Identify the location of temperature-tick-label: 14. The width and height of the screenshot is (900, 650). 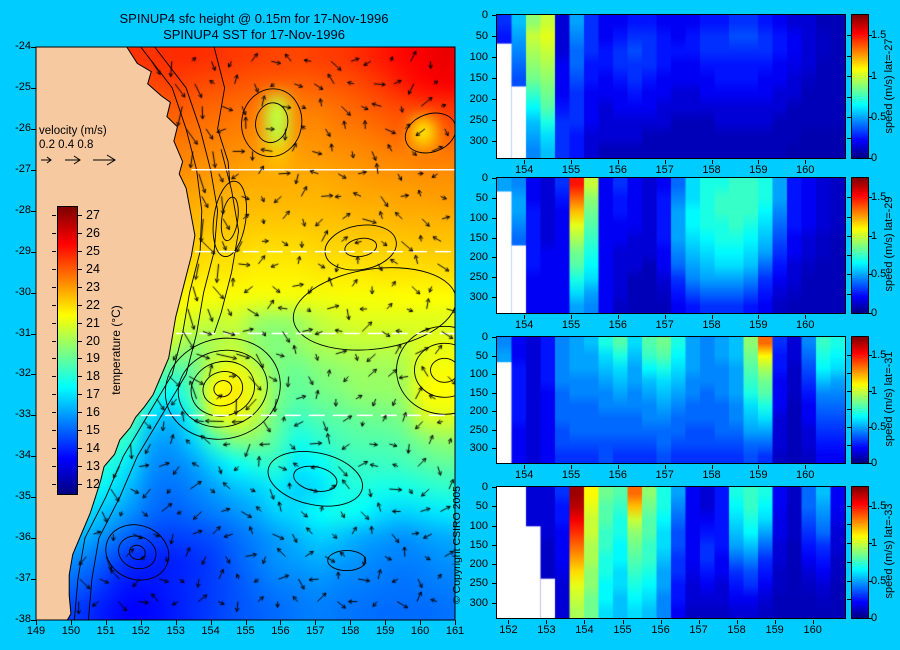
(93, 448).